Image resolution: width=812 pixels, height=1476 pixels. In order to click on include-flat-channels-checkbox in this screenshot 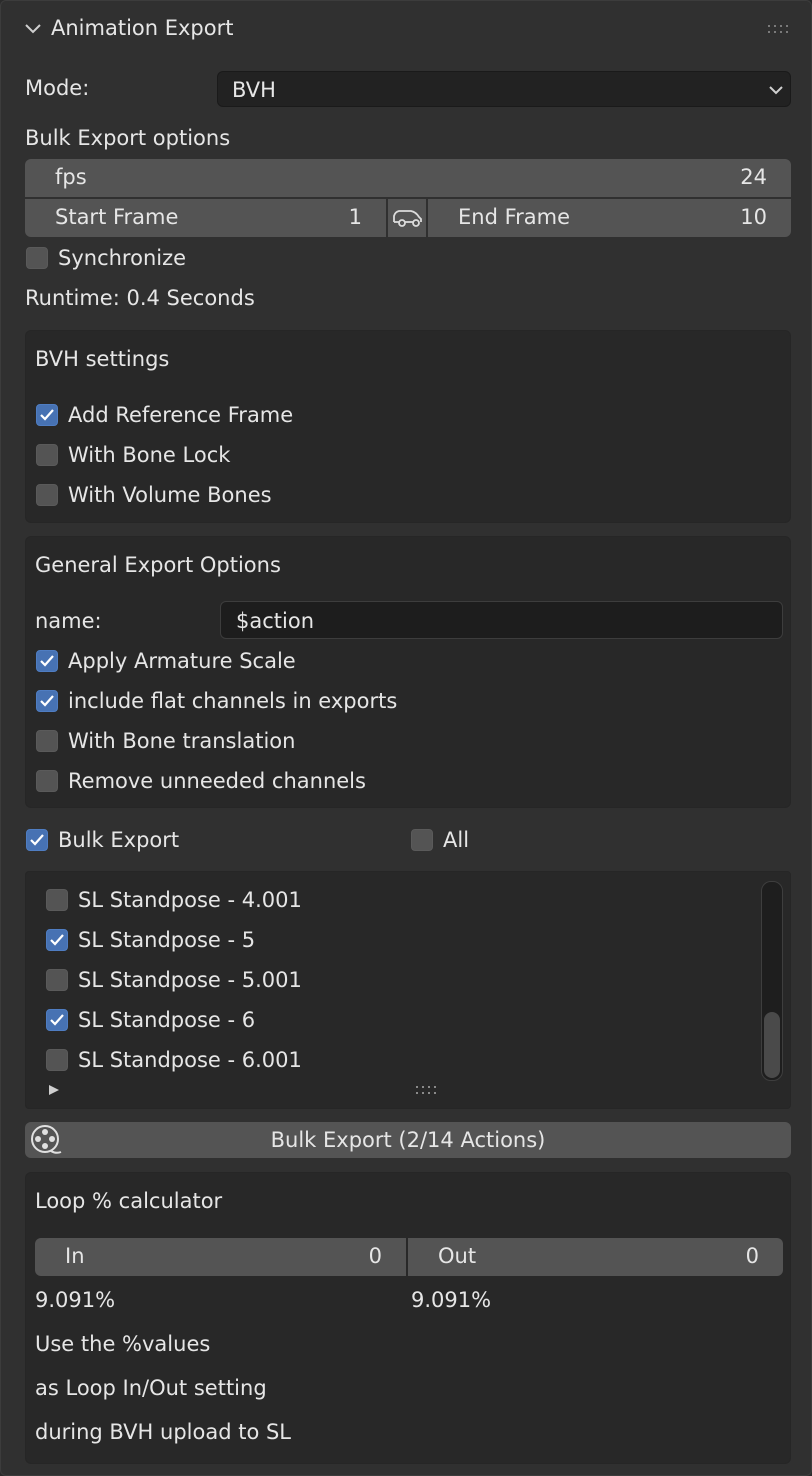, I will do `click(47, 701)`.